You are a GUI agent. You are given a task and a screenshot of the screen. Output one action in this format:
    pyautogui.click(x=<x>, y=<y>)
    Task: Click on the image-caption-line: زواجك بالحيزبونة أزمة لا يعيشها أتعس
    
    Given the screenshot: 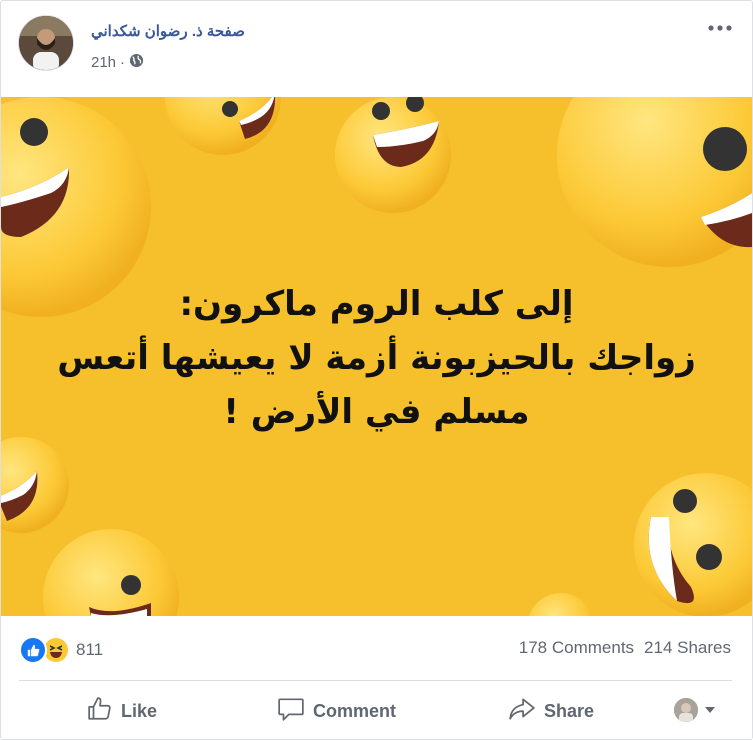 What is the action you would take?
    pyautogui.click(x=376, y=358)
    